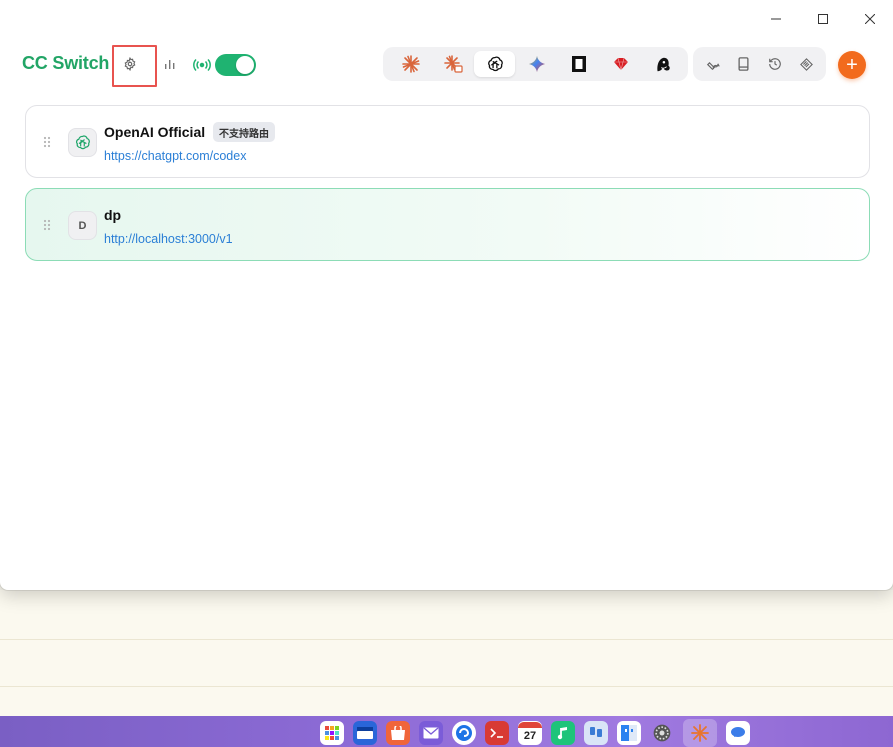 This screenshot has height=747, width=893. Describe the element at coordinates (202, 65) in the screenshot. I see `broadcast-icon` at that location.